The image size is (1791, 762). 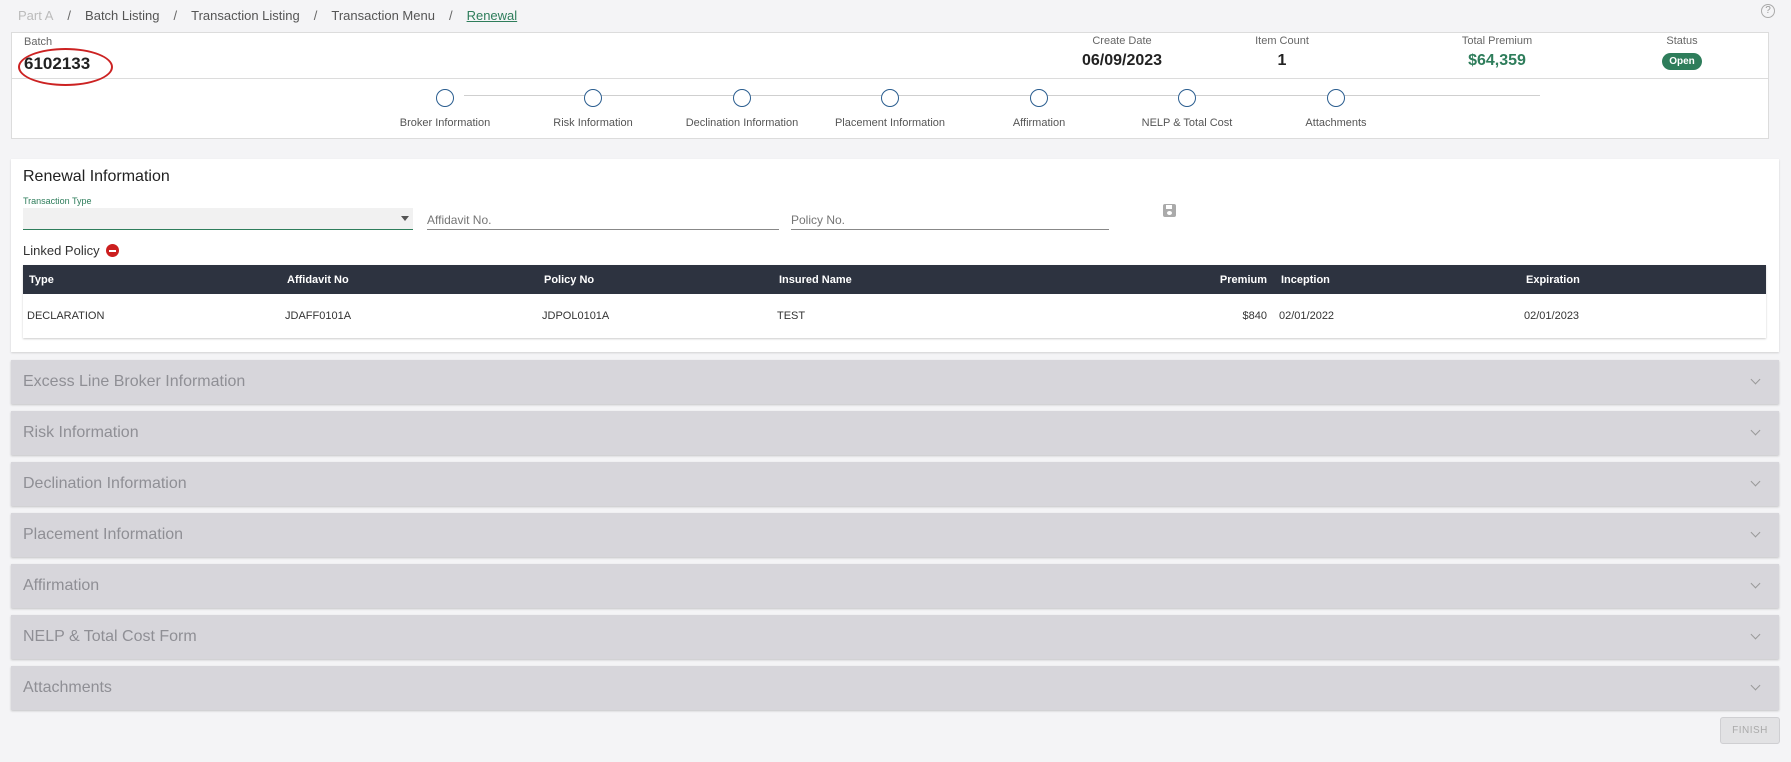 I want to click on breadcrumb-transaction-menu: Transaction Menu, so click(x=383, y=15).